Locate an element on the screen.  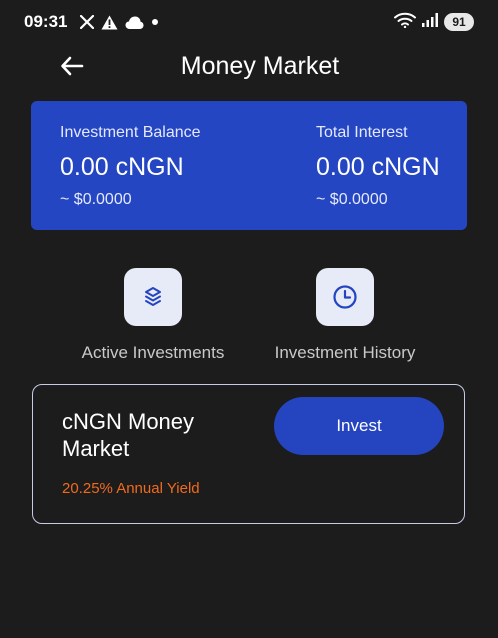
investment-history-label: Investment History is located at coordinates (345, 352).